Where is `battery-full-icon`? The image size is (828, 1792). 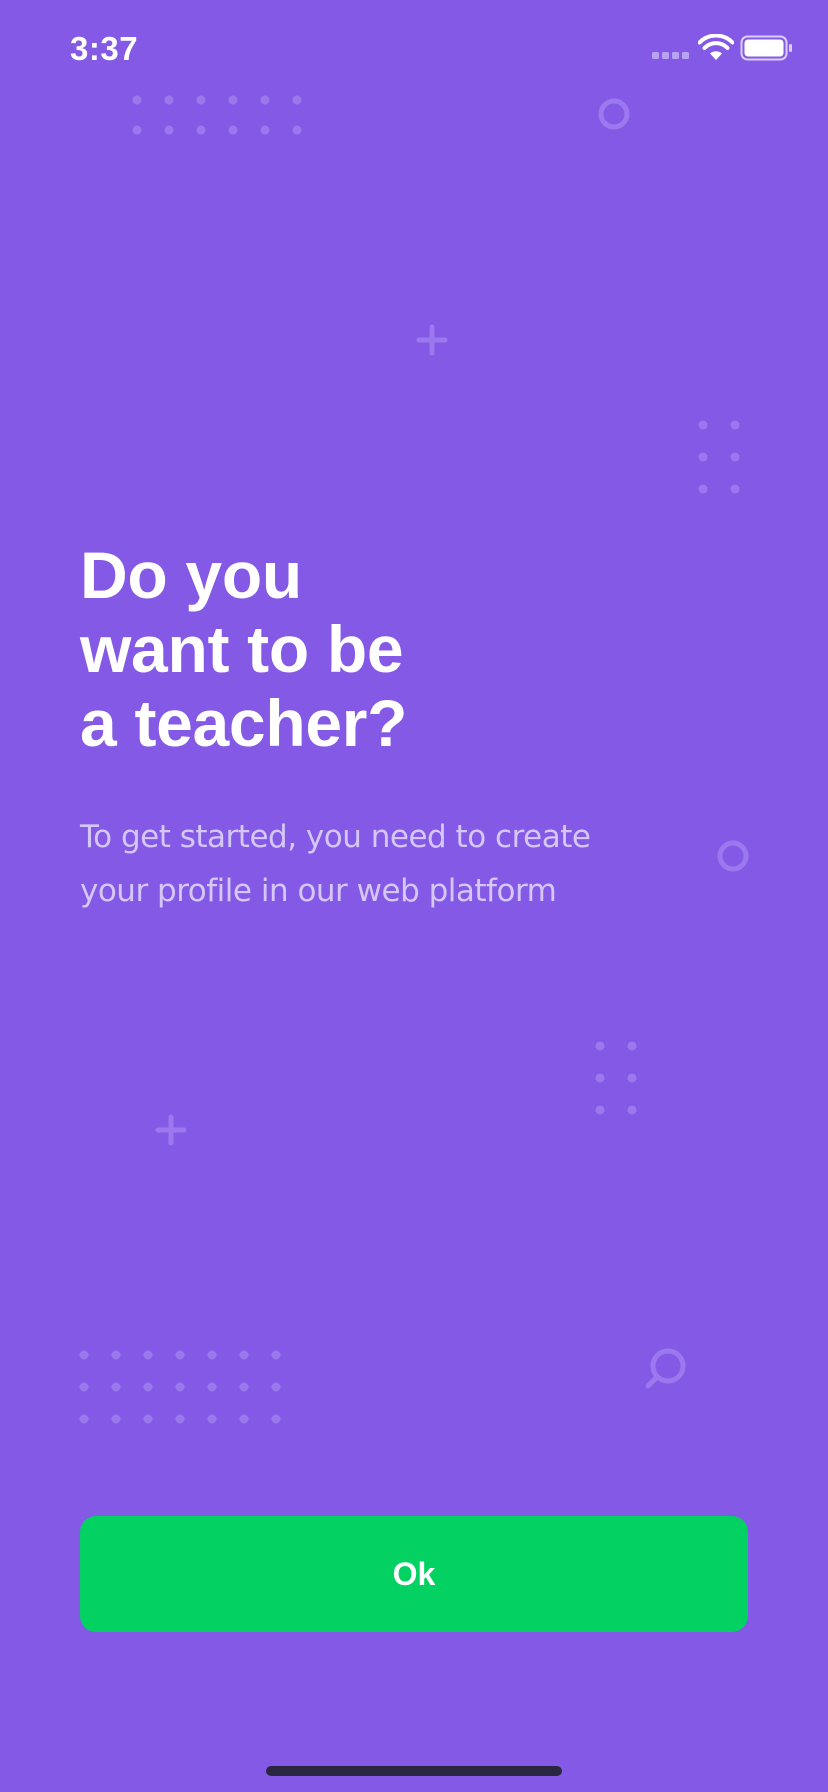 battery-full-icon is located at coordinates (766, 48).